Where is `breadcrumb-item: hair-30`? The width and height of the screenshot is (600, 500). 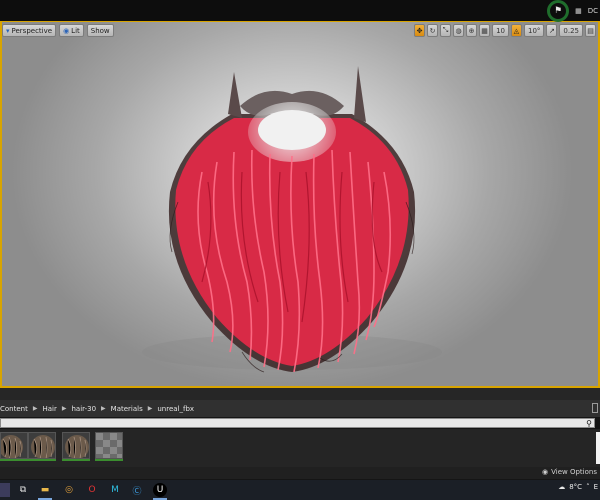
breadcrumb-item: hair-30 is located at coordinates (83, 409).